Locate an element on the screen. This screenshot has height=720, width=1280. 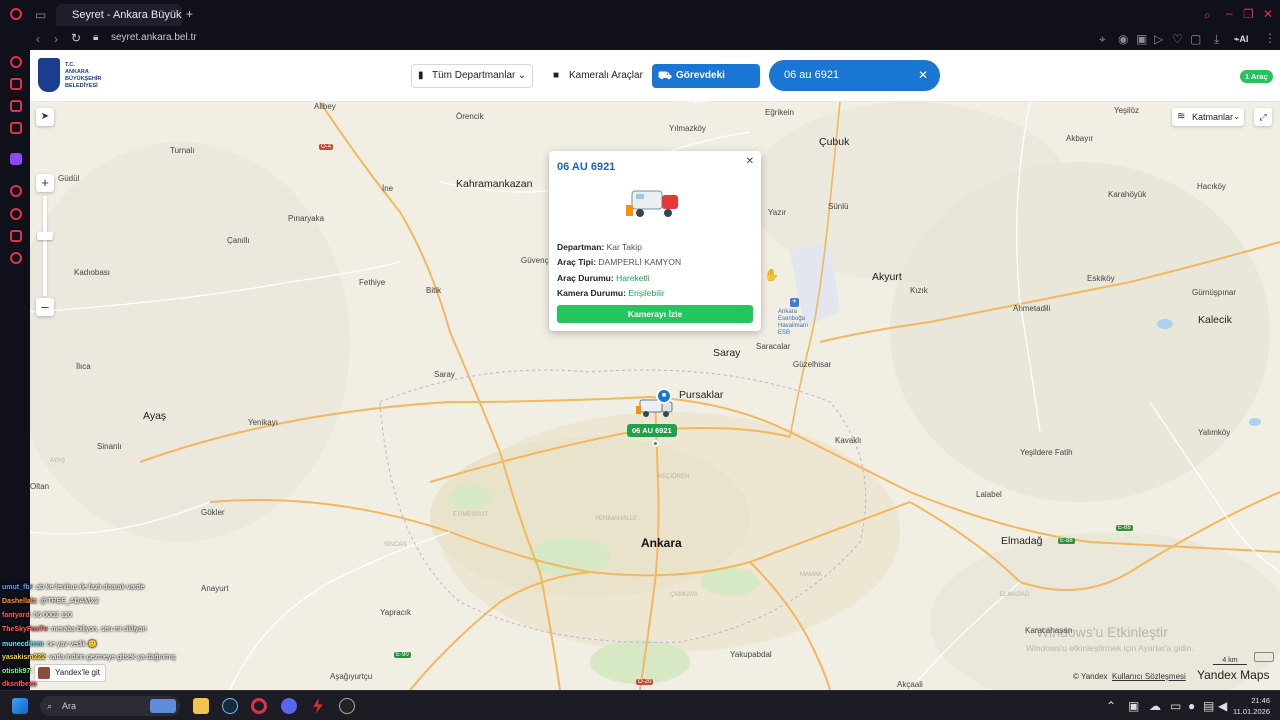
place-label: Gökler is located at coordinates (213, 512).